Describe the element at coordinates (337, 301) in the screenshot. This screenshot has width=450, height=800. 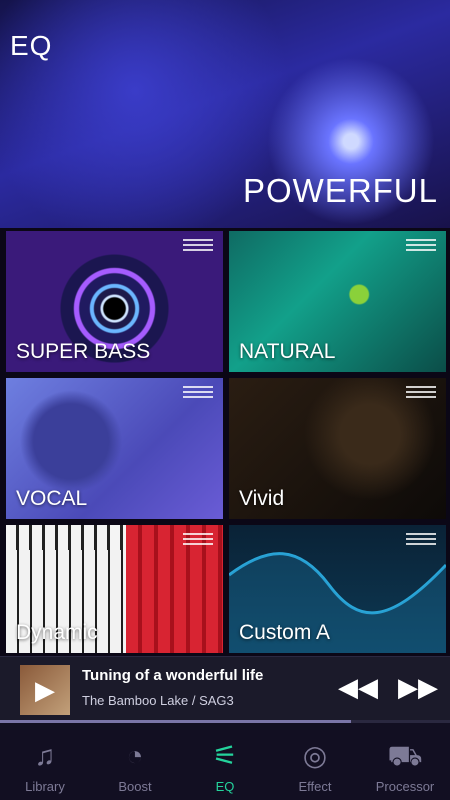
I see `preset-tile-natural: NATURAL` at that location.